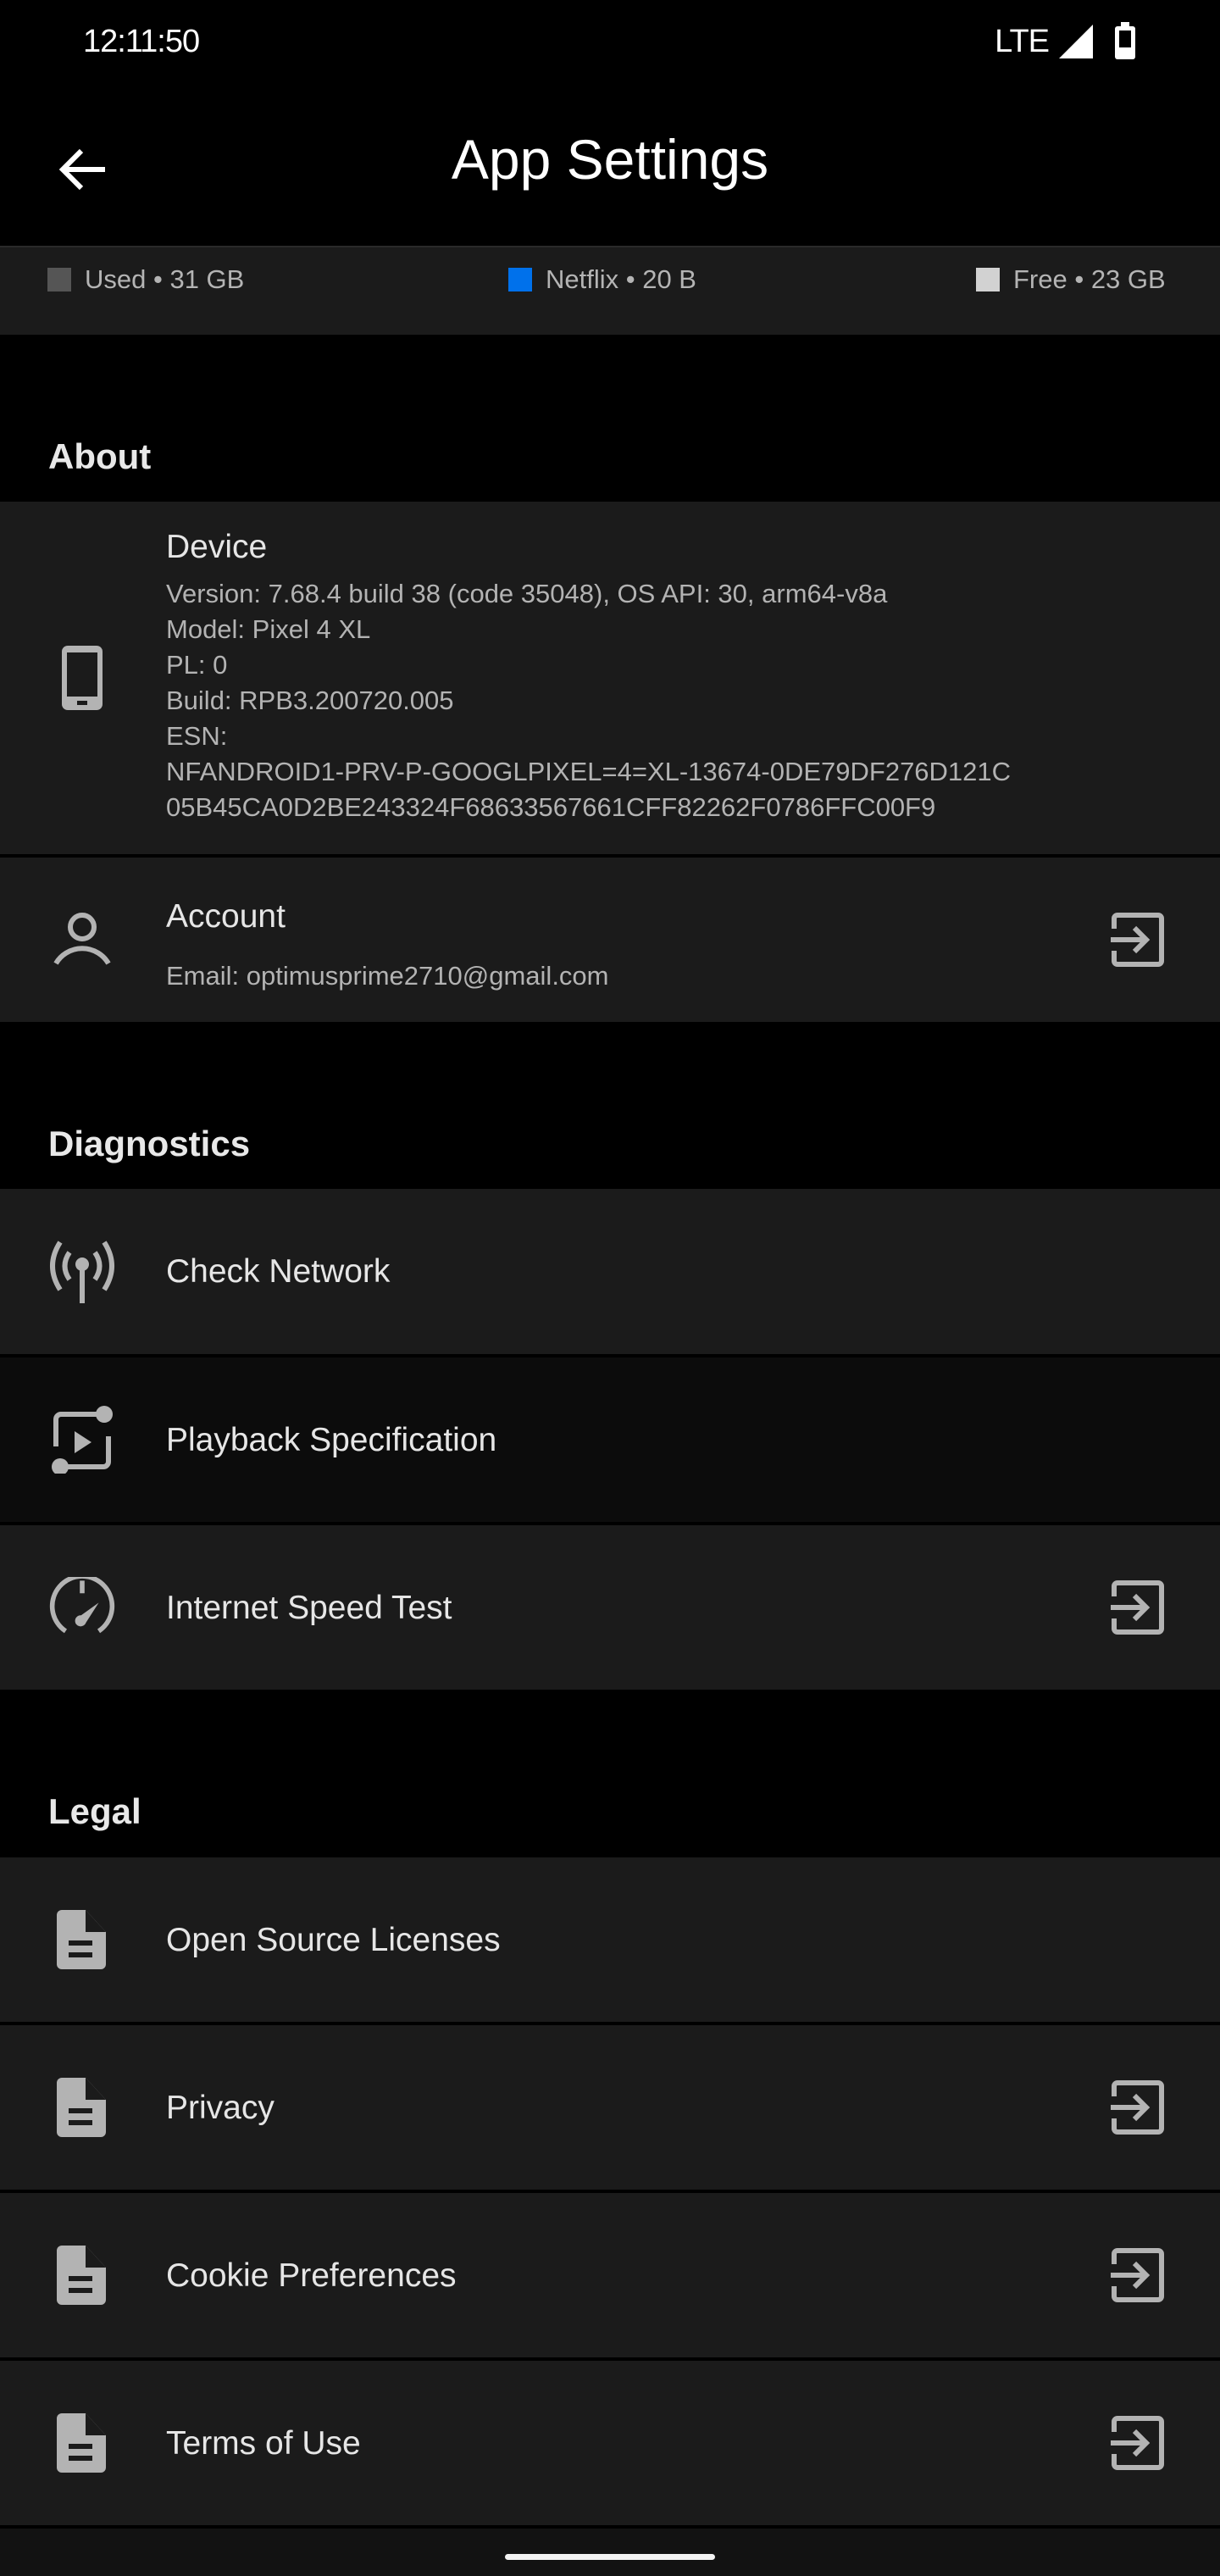 Image resolution: width=1220 pixels, height=2576 pixels. I want to click on terms-of-use-label: Terms of Use, so click(263, 2443).